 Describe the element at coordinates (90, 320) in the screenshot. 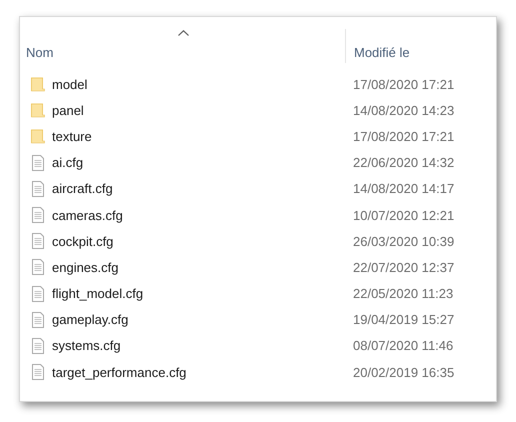

I see `file-name: gameplay.cfg` at that location.